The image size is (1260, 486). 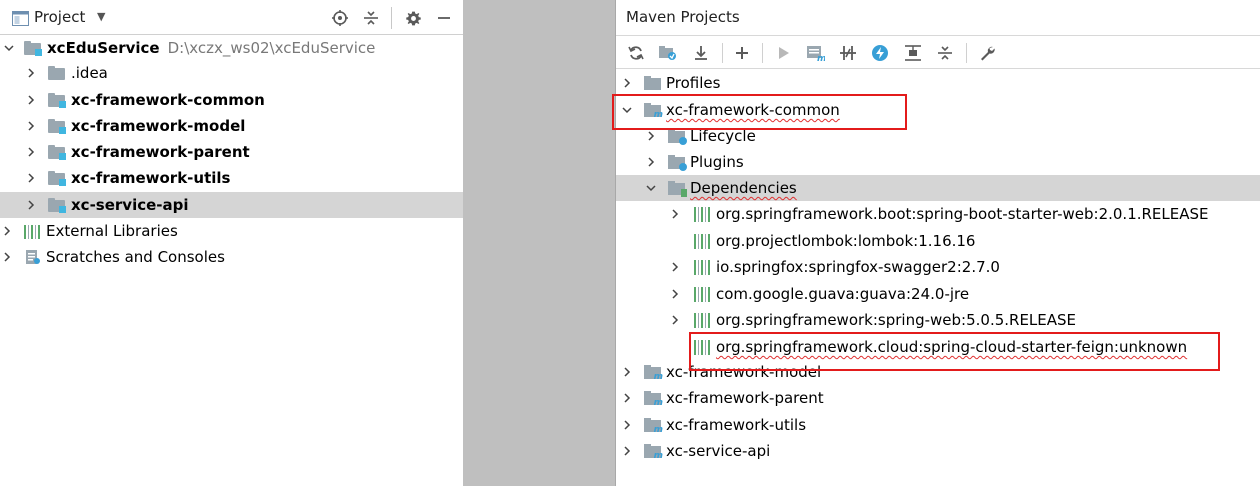 I want to click on maven-tree-profiles: Profiles, so click(x=938, y=83).